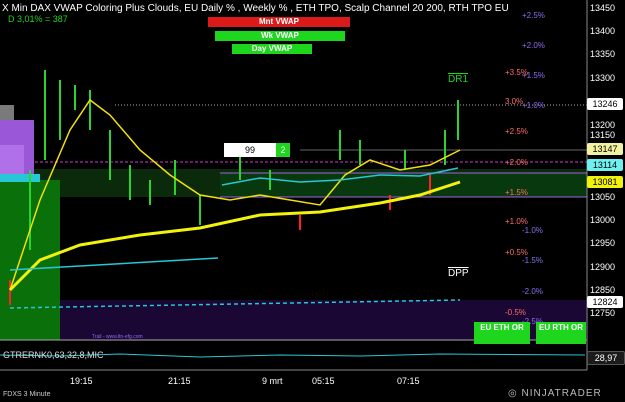  What do you see at coordinates (605, 104) in the screenshot?
I see `last-price-tag: 13246` at bounding box center [605, 104].